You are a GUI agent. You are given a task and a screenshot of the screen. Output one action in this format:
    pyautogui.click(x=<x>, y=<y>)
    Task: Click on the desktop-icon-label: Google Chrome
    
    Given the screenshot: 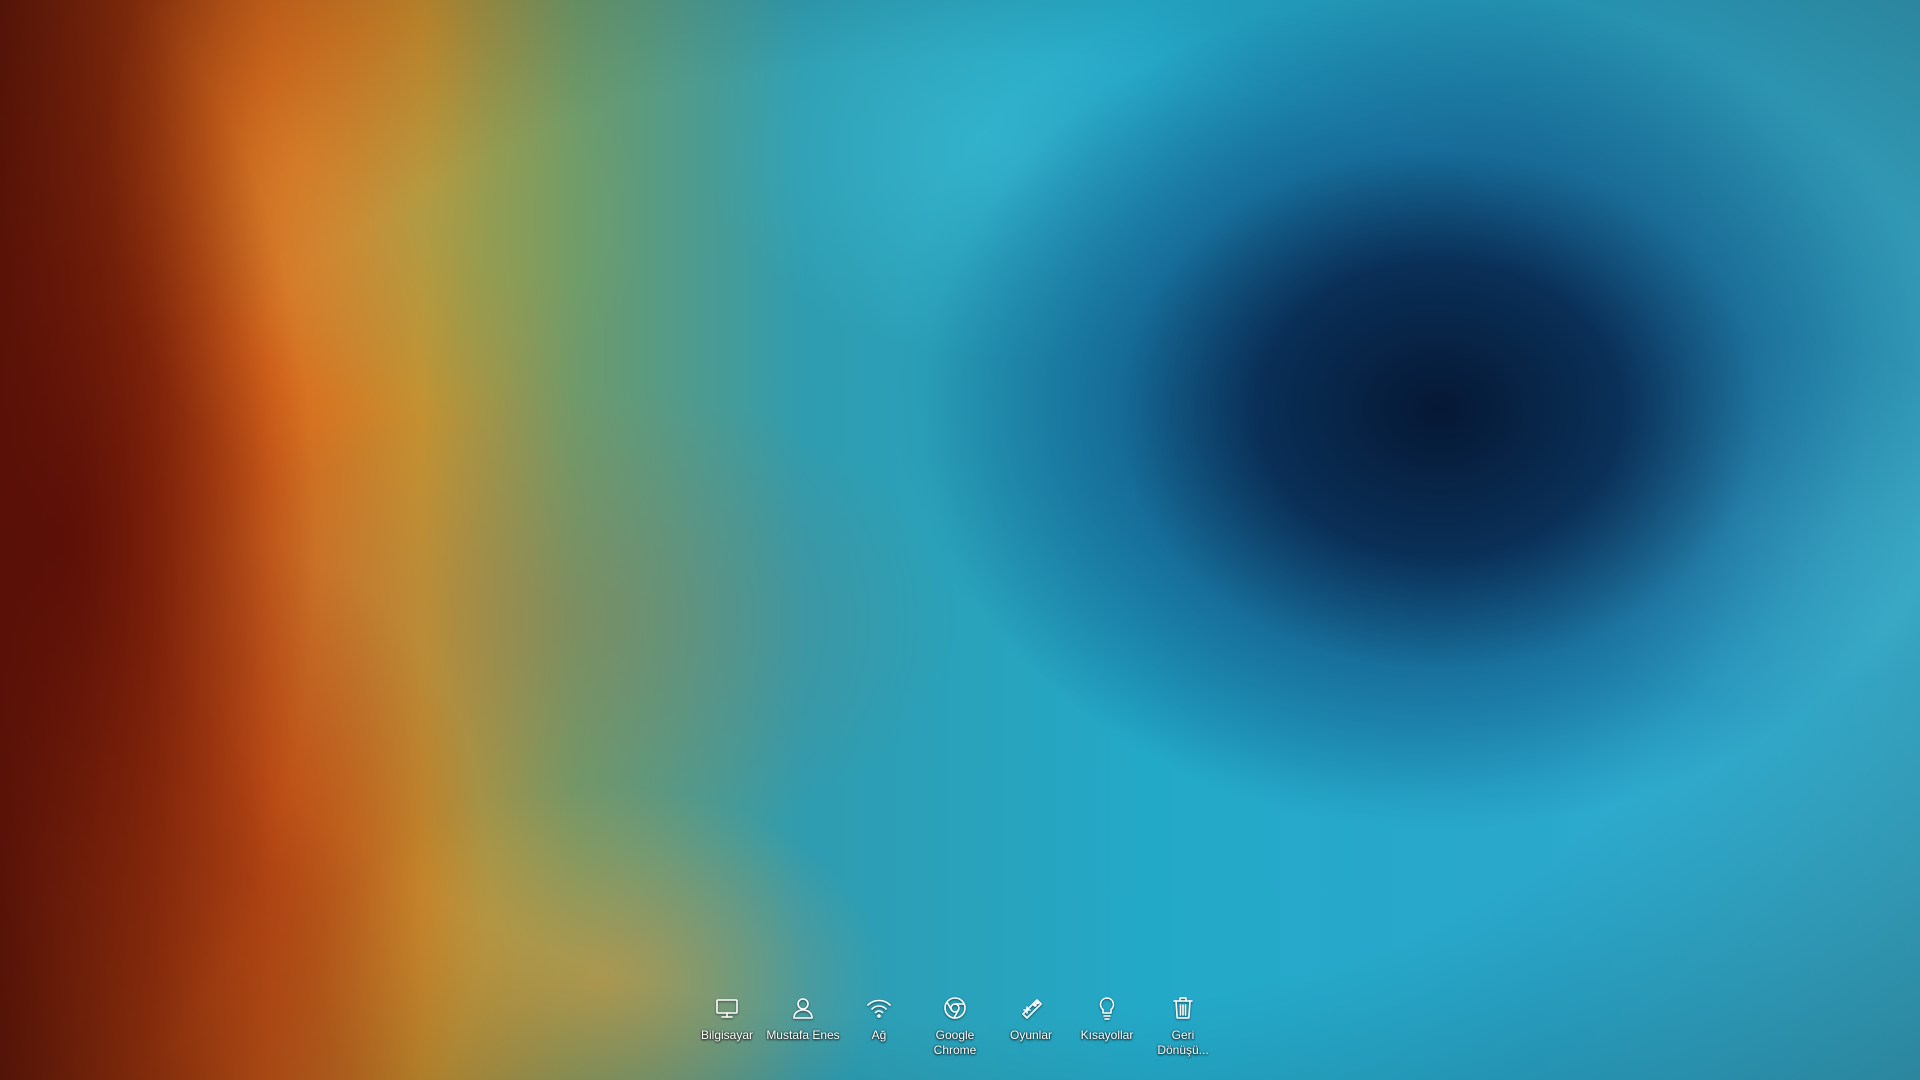 What is the action you would take?
    pyautogui.click(x=955, y=1042)
    